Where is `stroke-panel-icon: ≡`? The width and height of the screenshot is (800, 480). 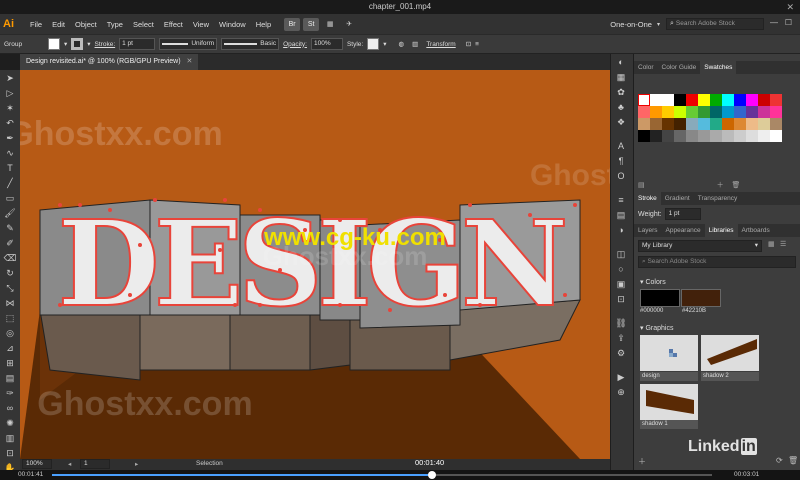
stroke-panel-icon: ≡ is located at coordinates (621, 200).